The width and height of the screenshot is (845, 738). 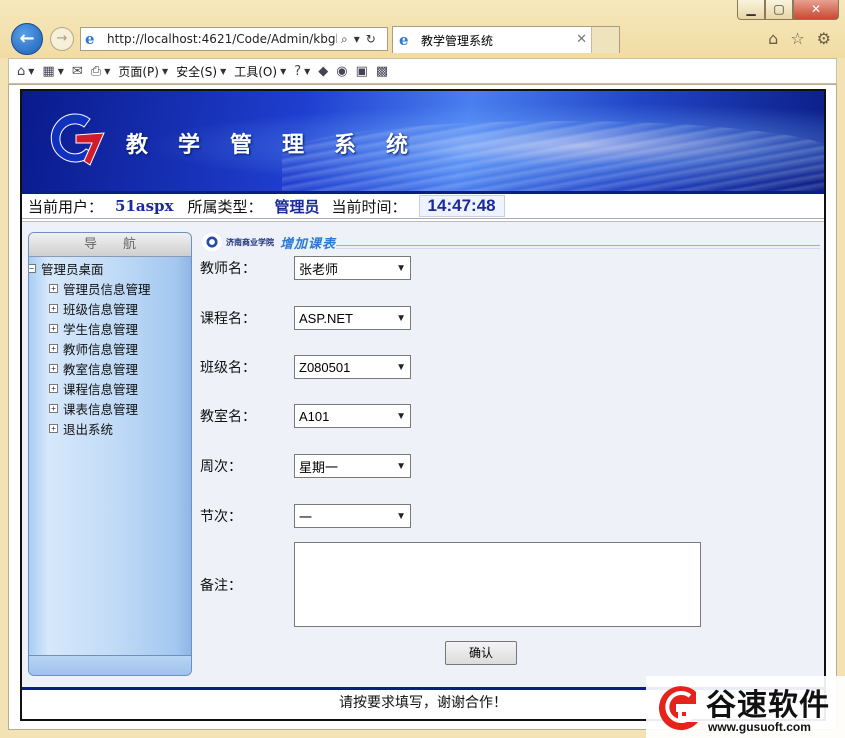 What do you see at coordinates (250, 241) in the screenshot?
I see `school-name: 济南商业学院` at bounding box center [250, 241].